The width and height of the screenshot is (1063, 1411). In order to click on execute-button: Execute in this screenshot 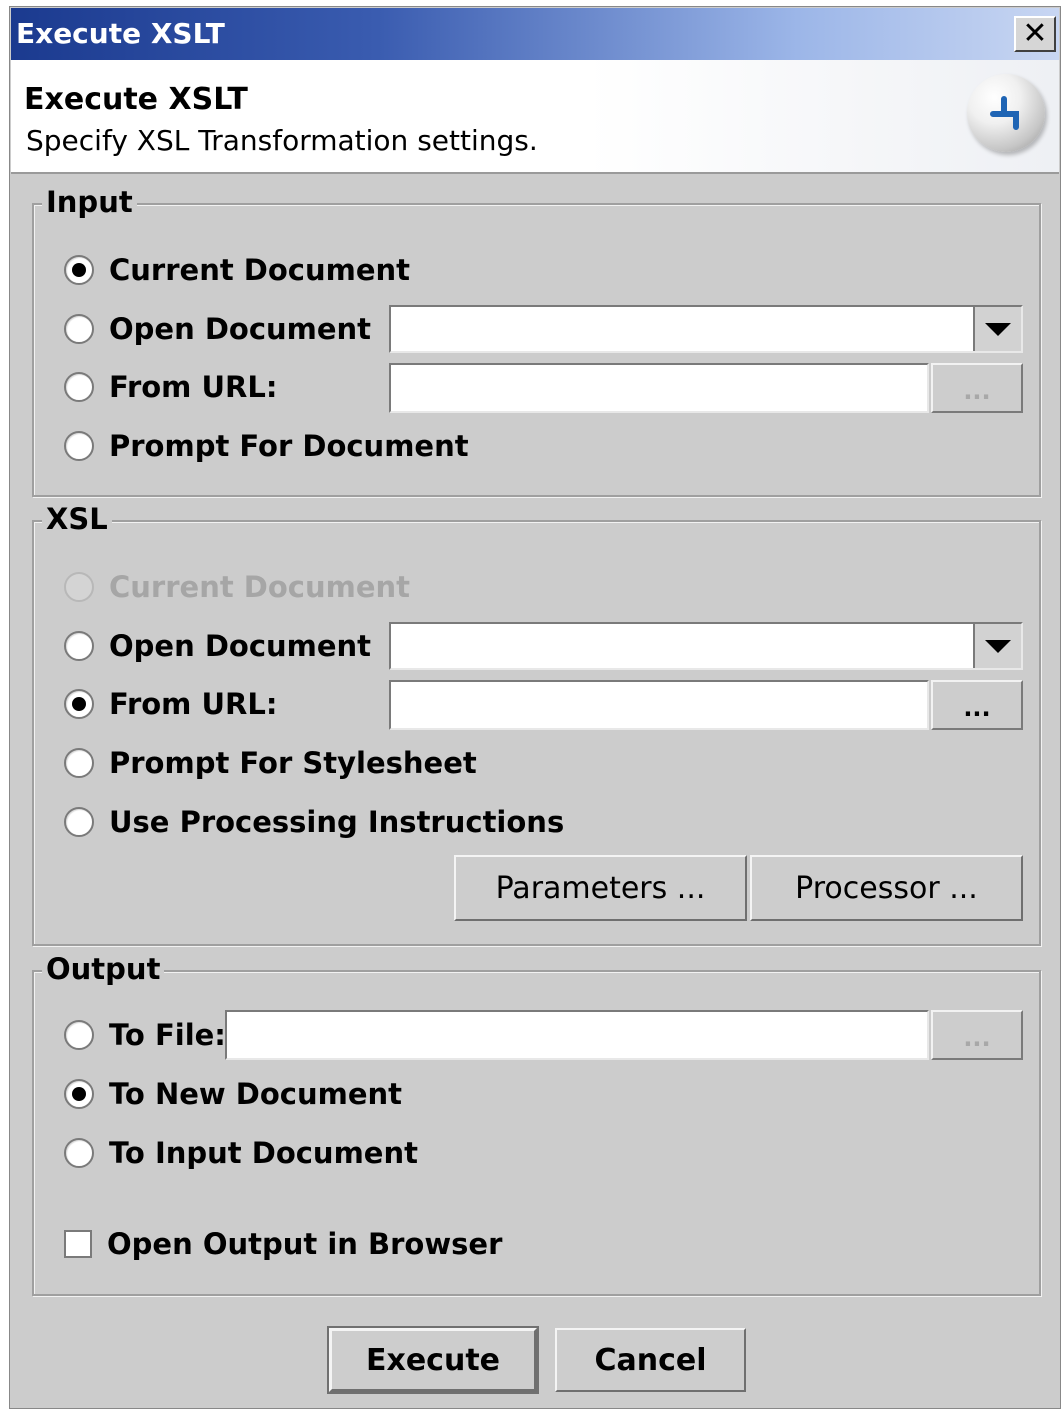, I will do `click(433, 1360)`.